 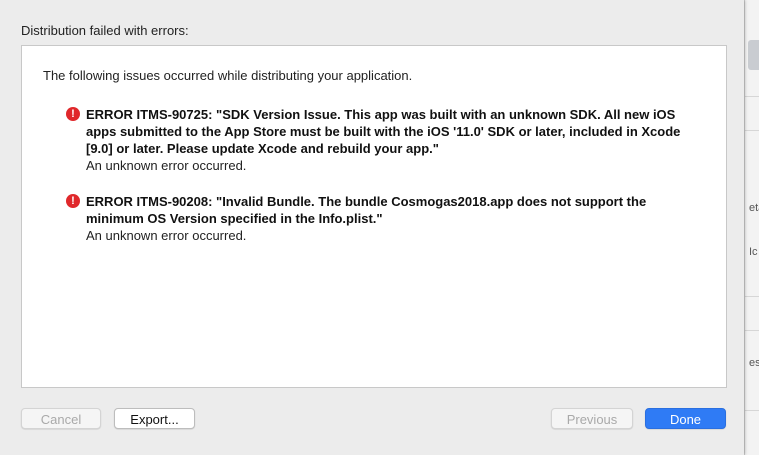 I want to click on background-text-fragment: eta, so click(x=754, y=208).